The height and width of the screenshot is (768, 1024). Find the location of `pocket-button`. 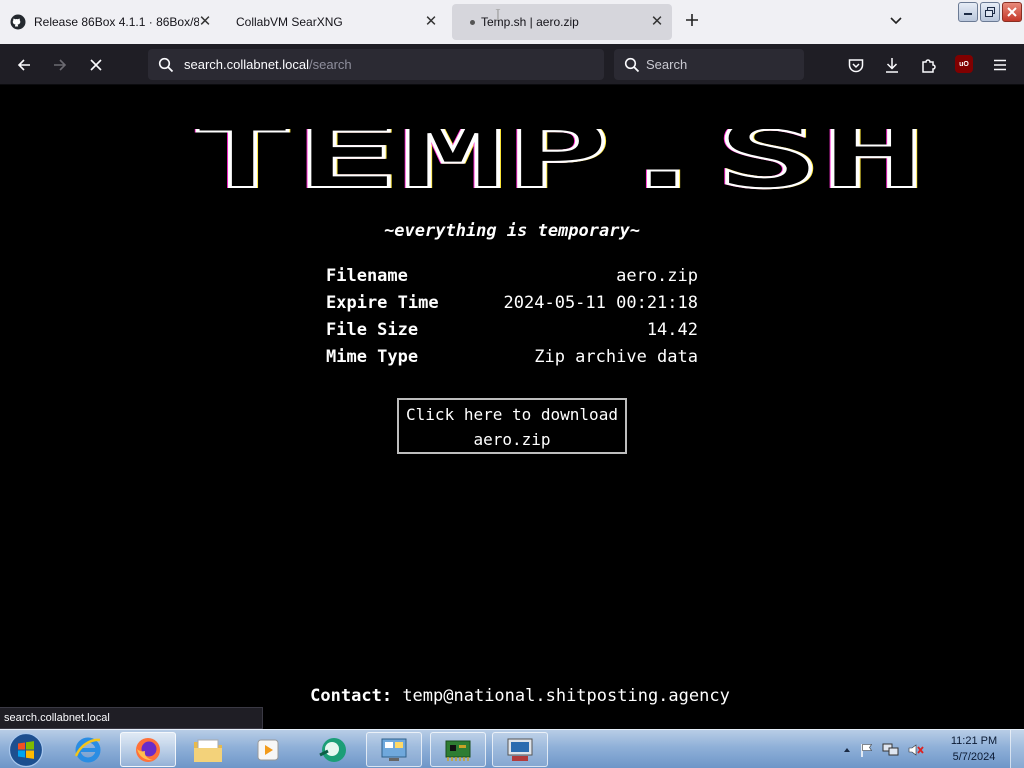

pocket-button is located at coordinates (856, 65).